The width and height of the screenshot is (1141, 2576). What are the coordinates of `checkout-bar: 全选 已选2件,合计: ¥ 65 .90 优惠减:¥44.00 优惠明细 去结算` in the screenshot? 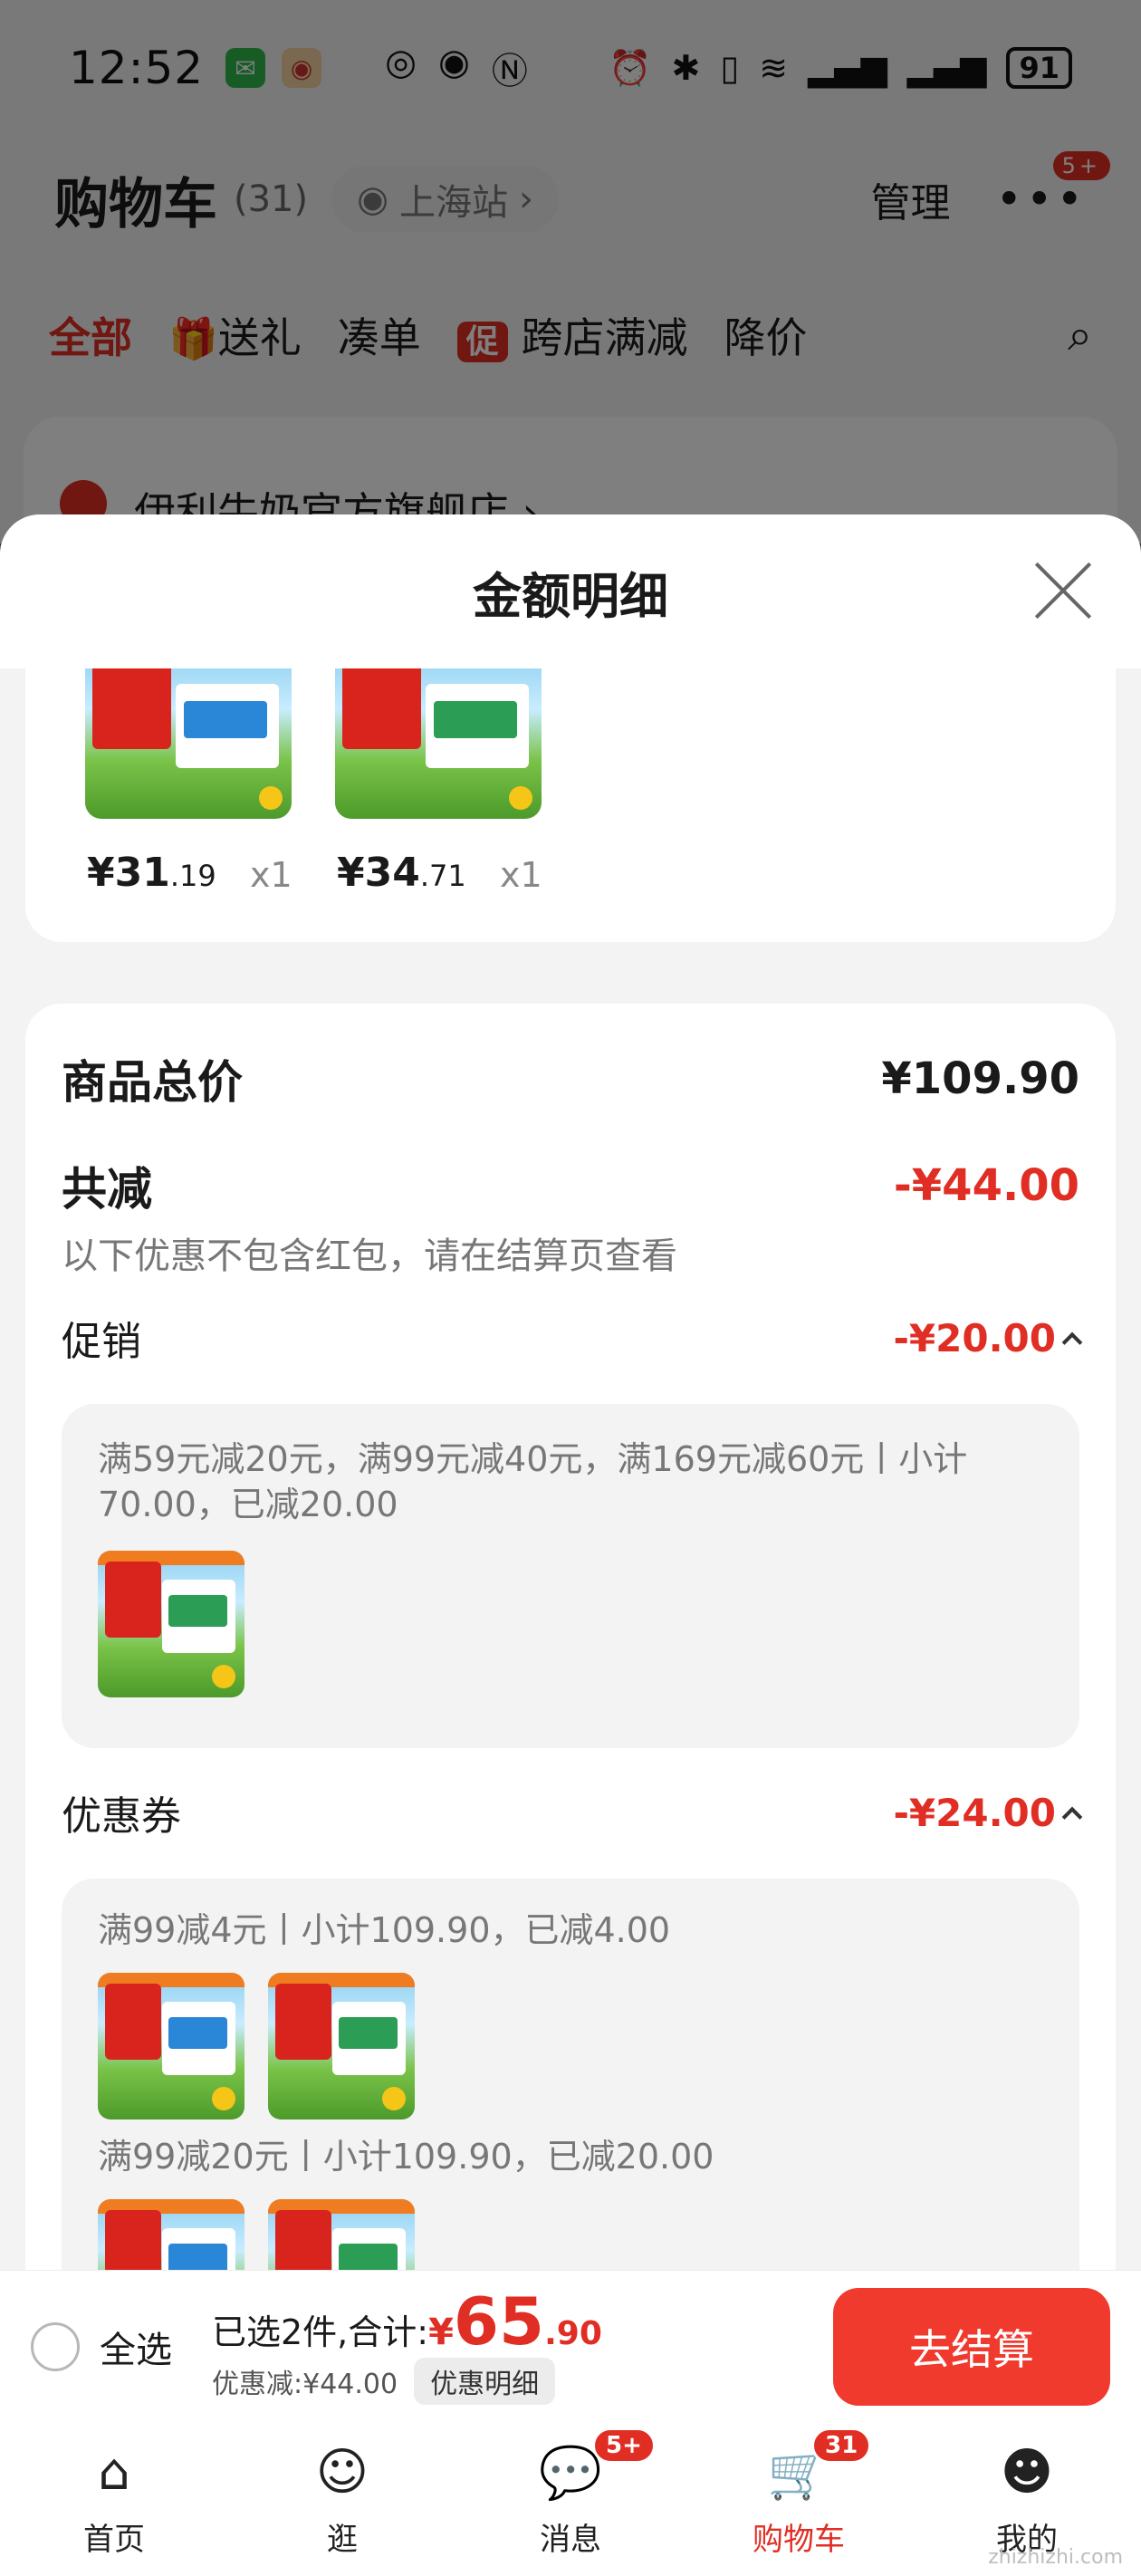 It's located at (570, 2346).